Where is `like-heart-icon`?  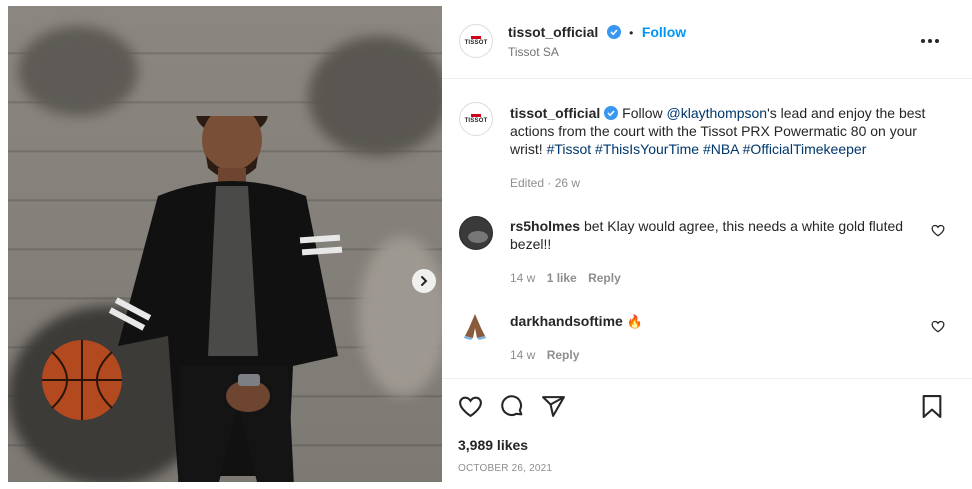
like-heart-icon is located at coordinates (470, 406).